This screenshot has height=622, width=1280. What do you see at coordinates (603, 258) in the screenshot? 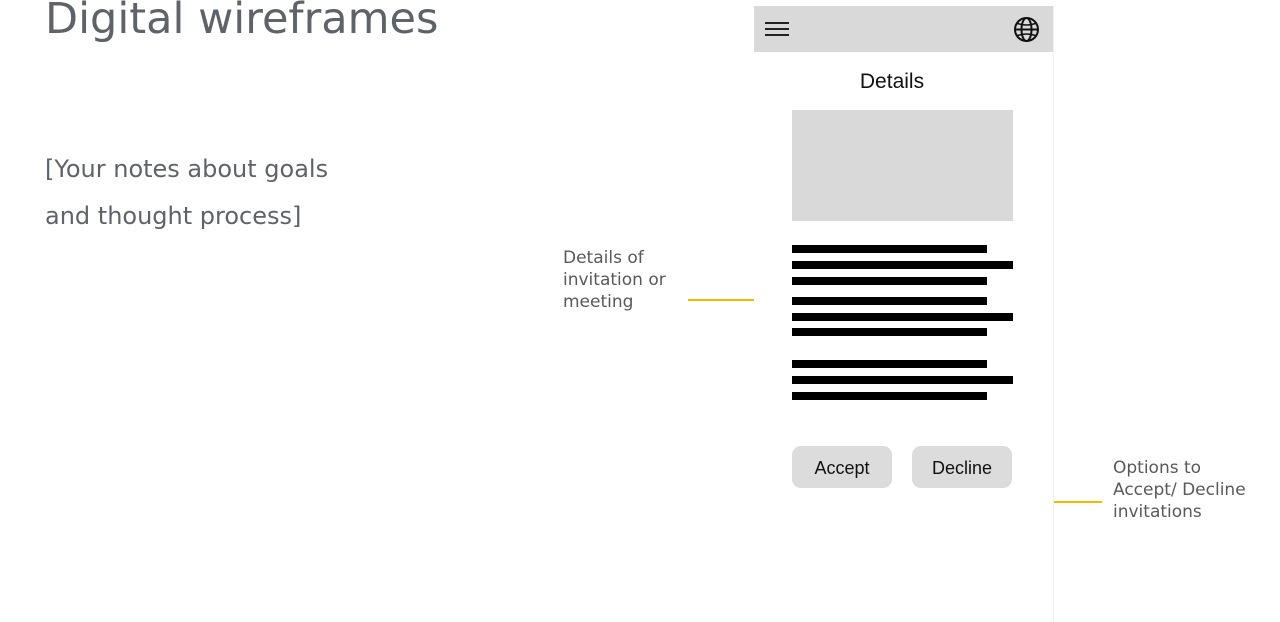
I see `annotation-line: Details of` at bounding box center [603, 258].